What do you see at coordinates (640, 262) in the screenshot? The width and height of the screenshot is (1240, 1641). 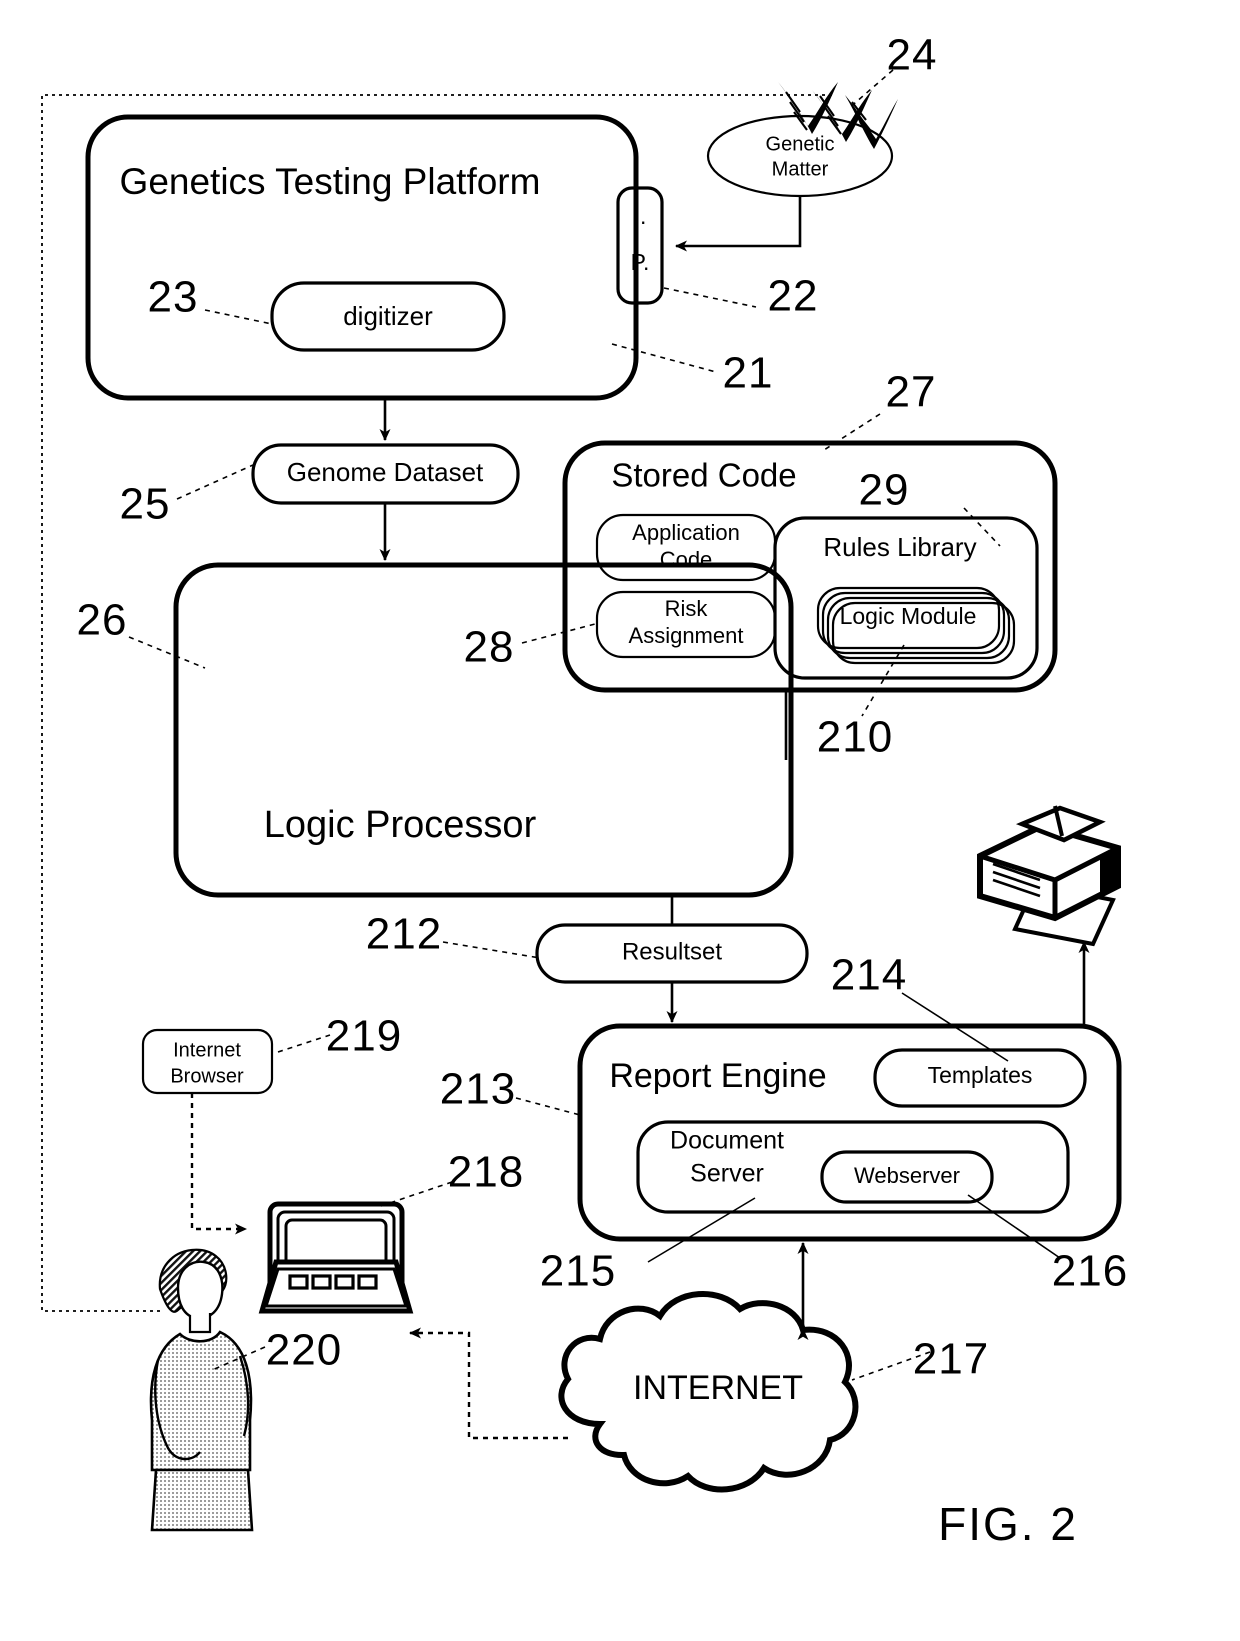 I see `input-port-label-line2: P.` at bounding box center [640, 262].